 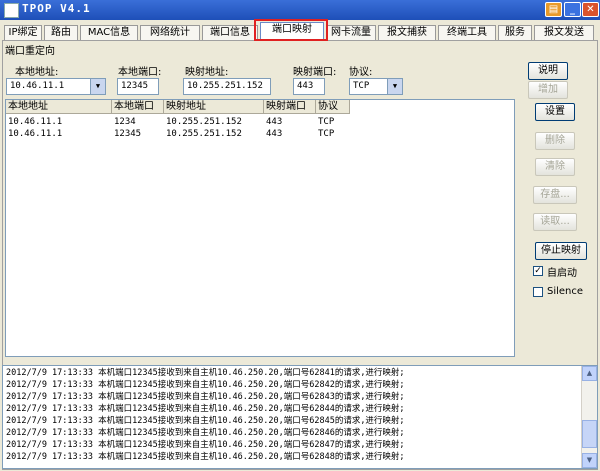 I want to click on delete-button: 删除, so click(x=555, y=141).